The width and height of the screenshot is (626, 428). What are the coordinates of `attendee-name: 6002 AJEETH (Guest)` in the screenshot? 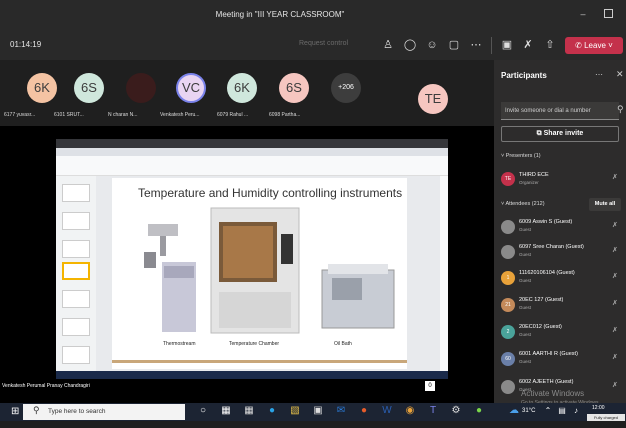 It's located at (546, 382).